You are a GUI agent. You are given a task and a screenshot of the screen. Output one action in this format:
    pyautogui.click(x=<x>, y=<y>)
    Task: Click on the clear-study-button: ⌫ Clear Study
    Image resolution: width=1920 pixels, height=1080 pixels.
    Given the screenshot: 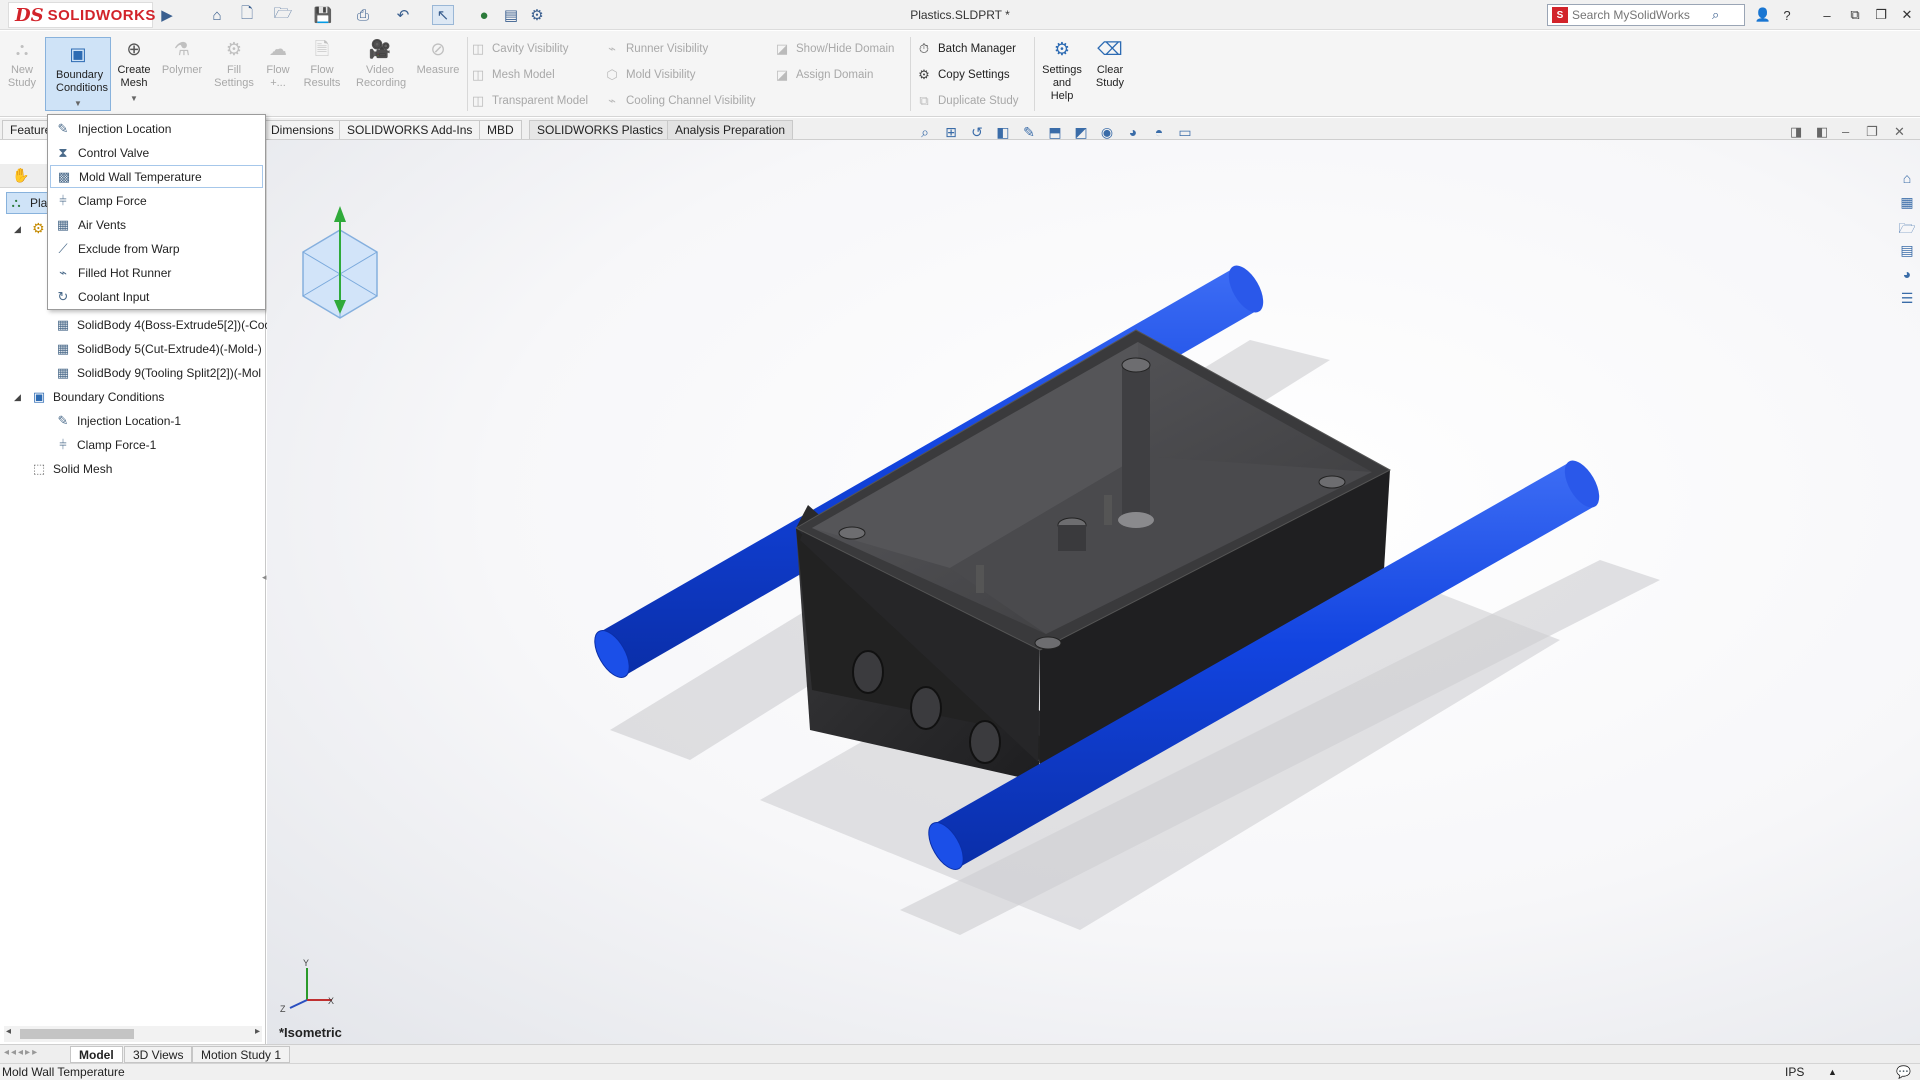 What is the action you would take?
    pyautogui.click(x=1110, y=63)
    